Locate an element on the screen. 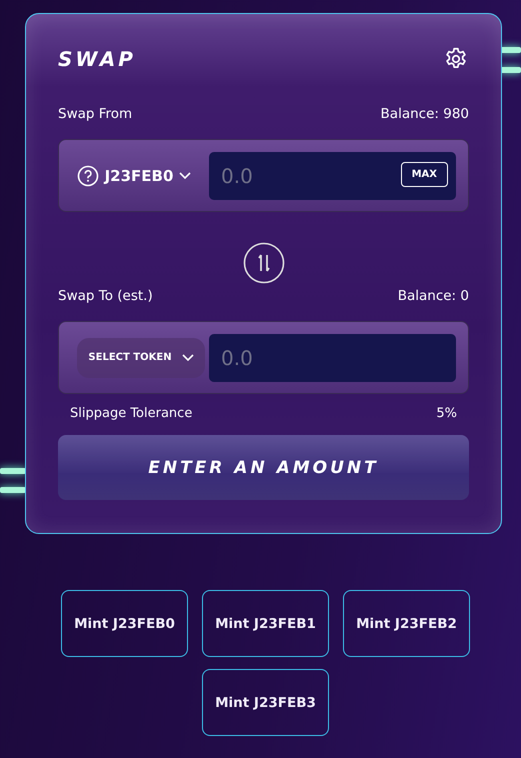 Image resolution: width=521 pixels, height=758 pixels. swap-direction-icon is located at coordinates (263, 263).